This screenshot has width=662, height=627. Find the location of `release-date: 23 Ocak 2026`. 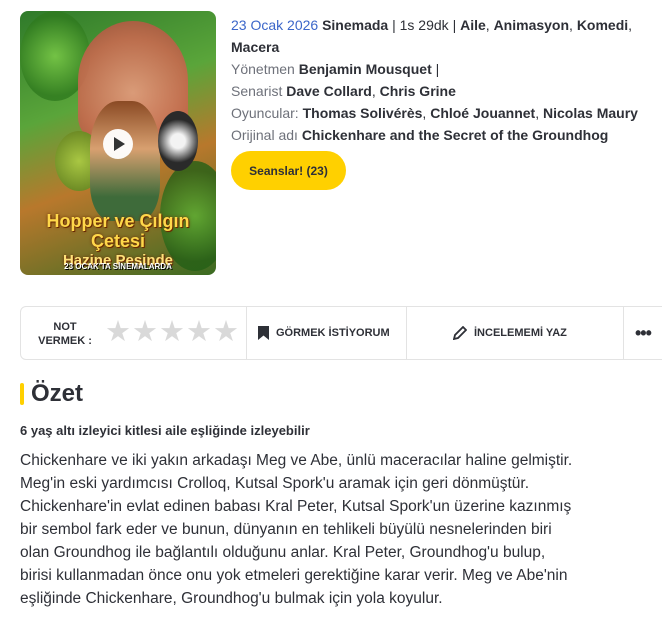

release-date: 23 Ocak 2026 is located at coordinates (274, 25).